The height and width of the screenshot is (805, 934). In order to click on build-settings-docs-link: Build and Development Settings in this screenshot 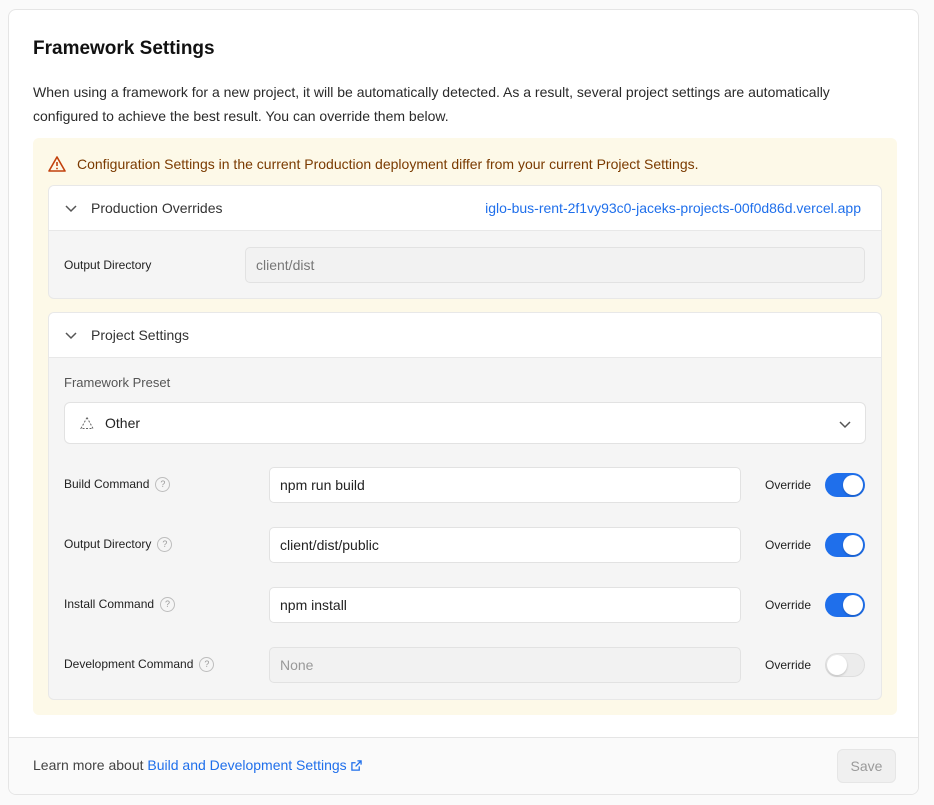, I will do `click(246, 765)`.